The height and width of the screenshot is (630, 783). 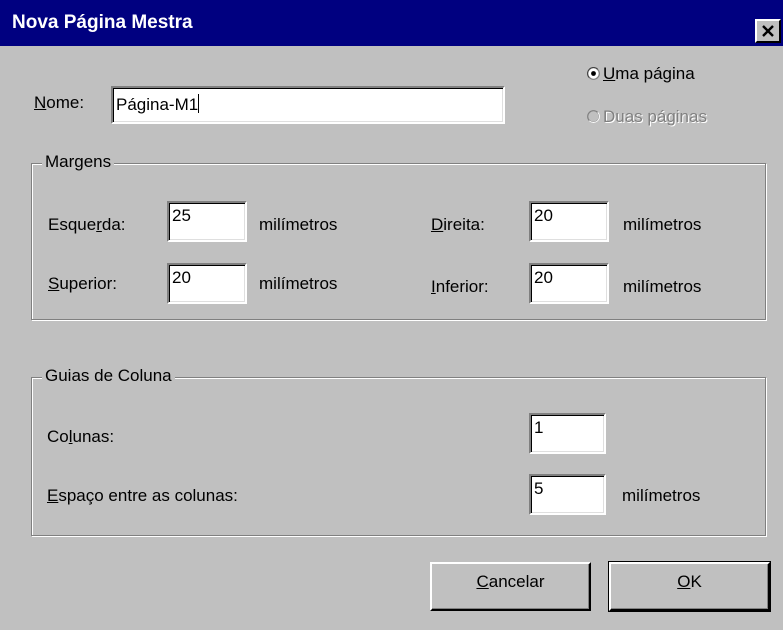 I want to click on left-margin-unit: milímetros, so click(x=298, y=224).